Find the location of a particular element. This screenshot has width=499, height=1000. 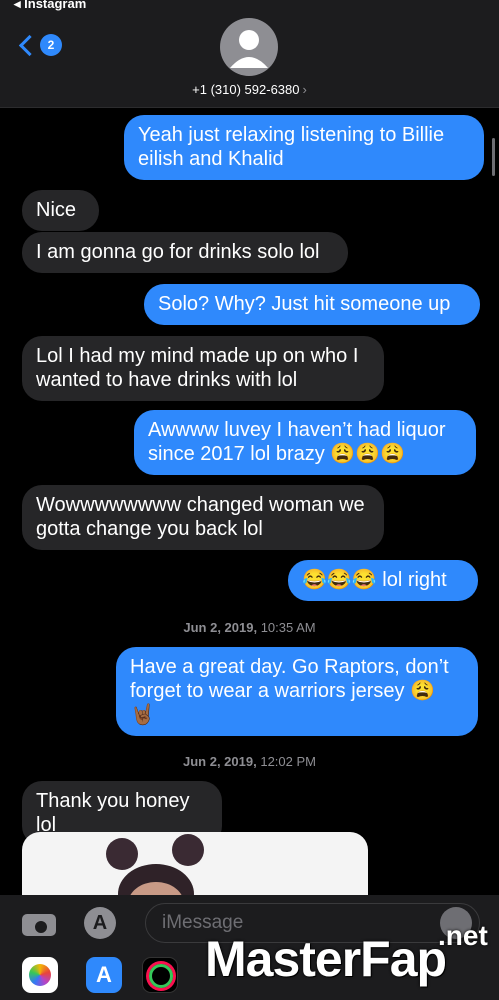

contact-avatar is located at coordinates (249, 47).